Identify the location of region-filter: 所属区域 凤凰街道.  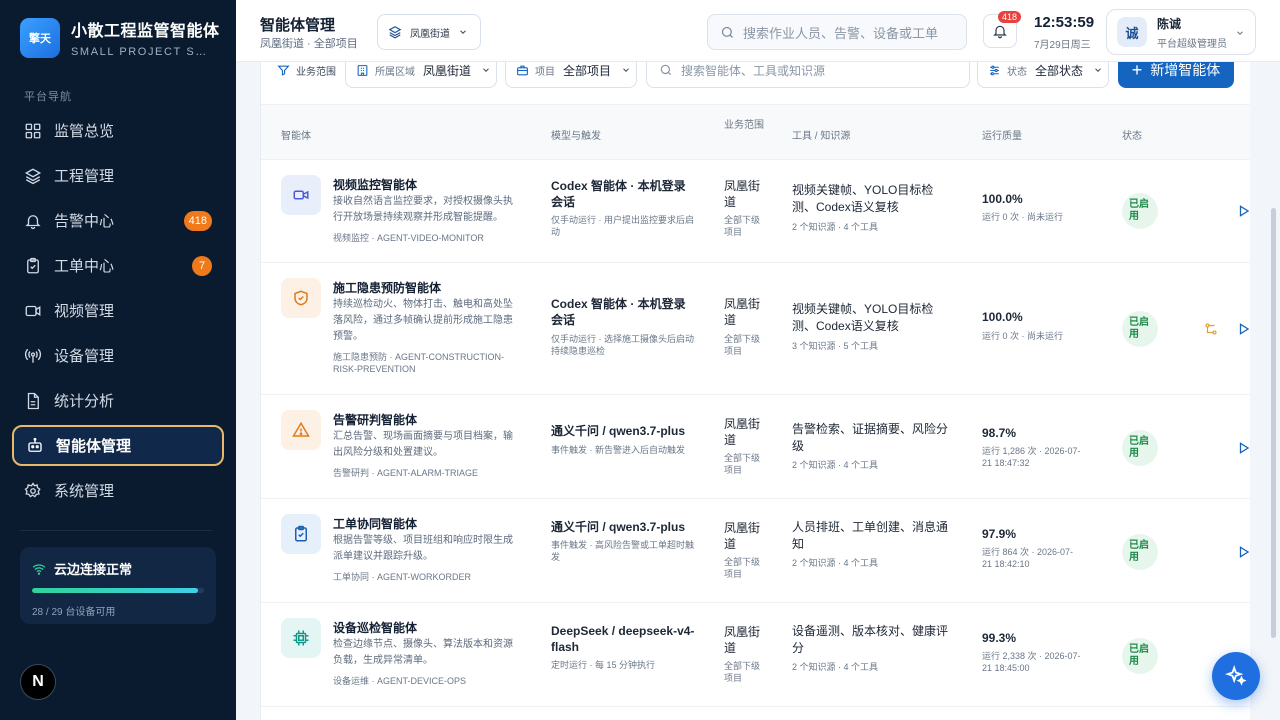
(421, 75).